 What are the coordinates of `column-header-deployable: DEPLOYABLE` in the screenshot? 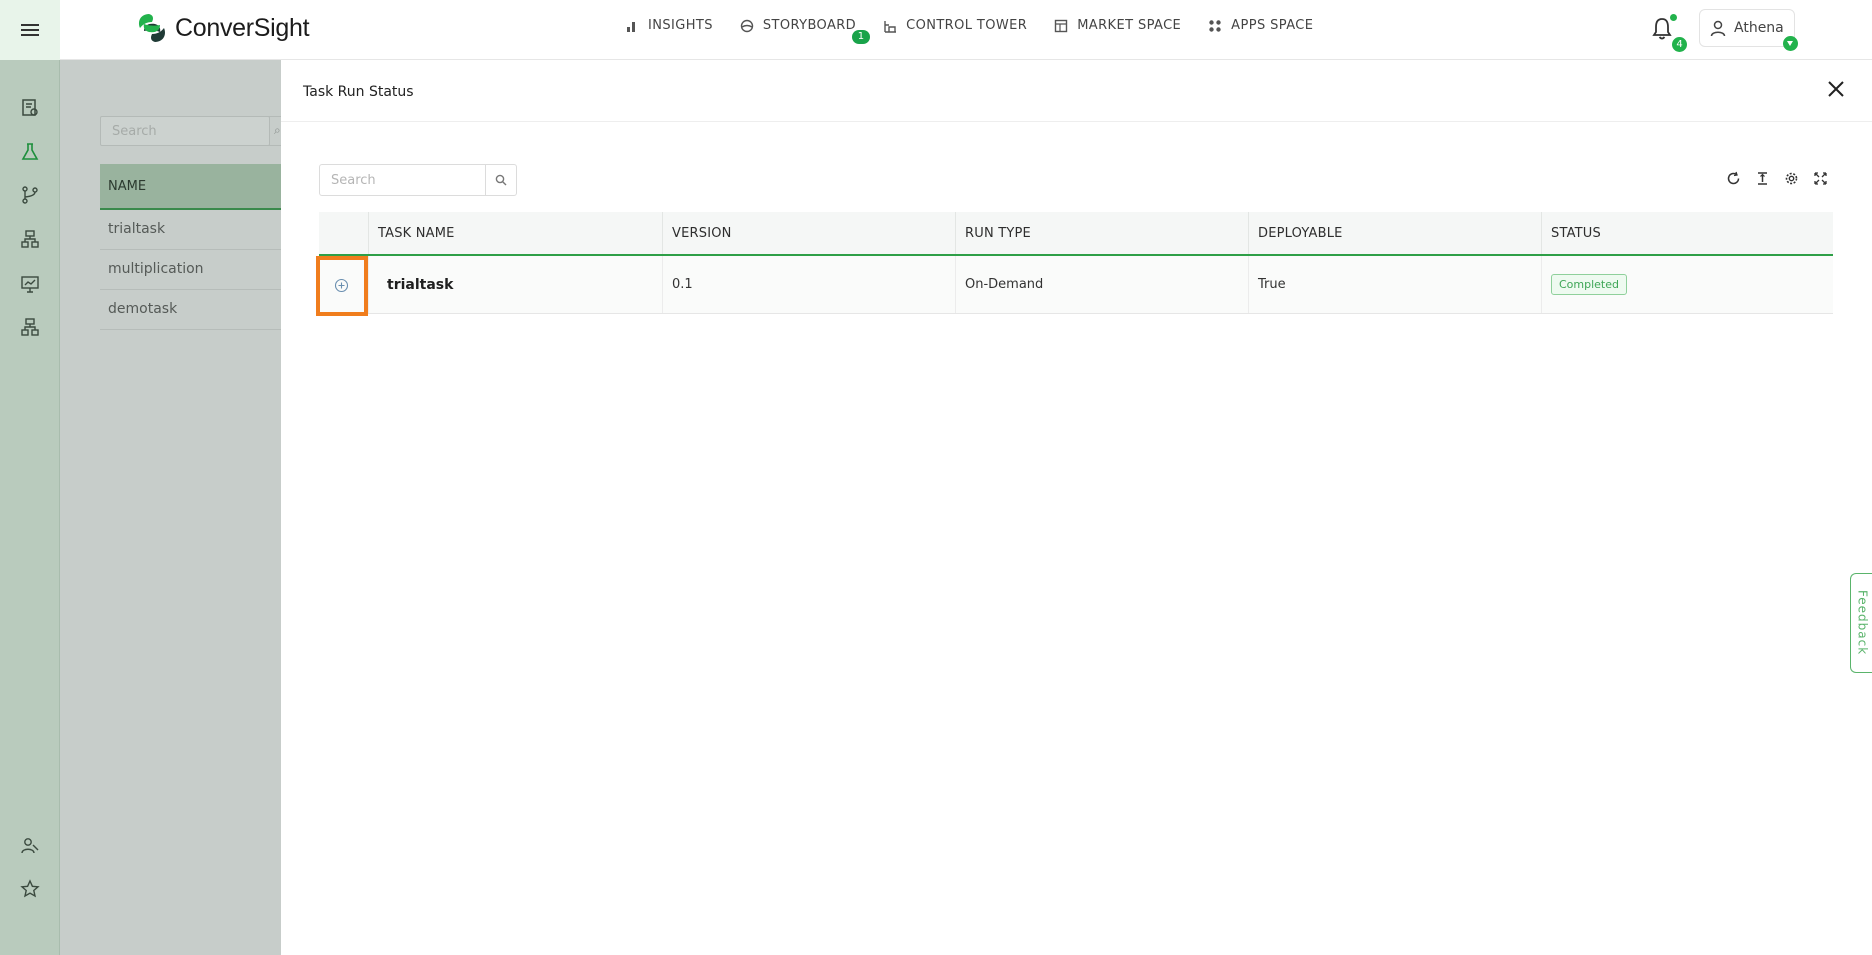 It's located at (1394, 233).